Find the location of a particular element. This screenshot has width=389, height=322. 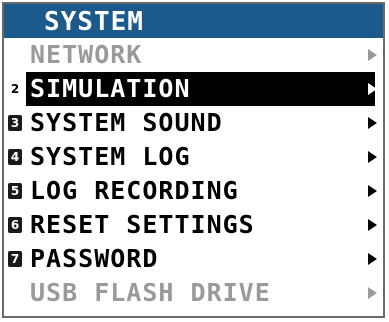

menu-item-label: SYSTEM SOUND is located at coordinates (126, 122).